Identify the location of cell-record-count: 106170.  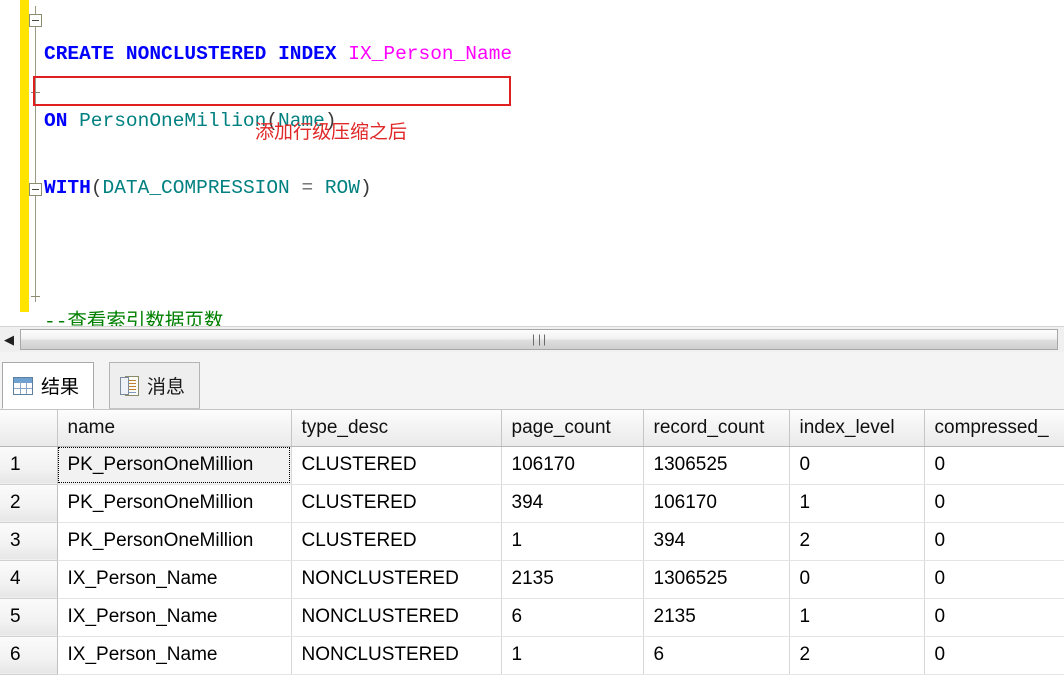
(716, 503).